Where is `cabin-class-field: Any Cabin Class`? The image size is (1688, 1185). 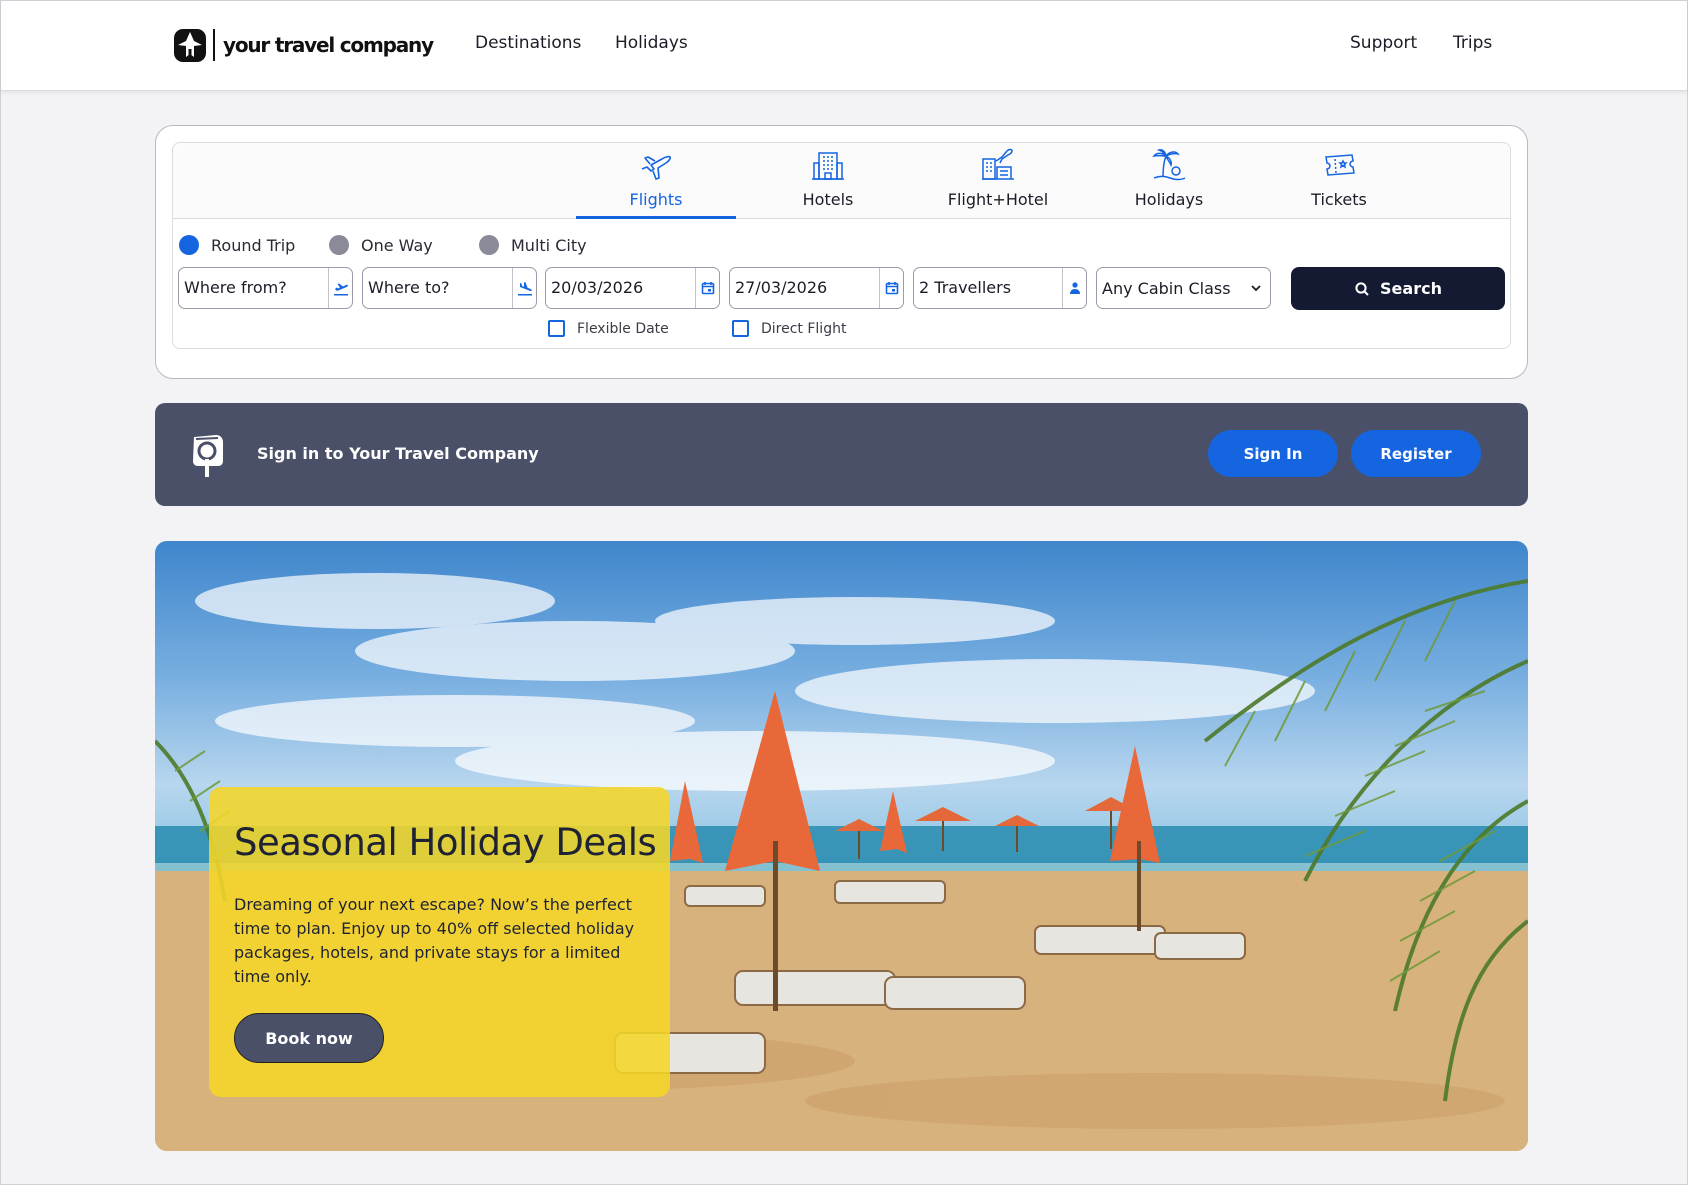
cabin-class-field: Any Cabin Class is located at coordinates (1183, 288).